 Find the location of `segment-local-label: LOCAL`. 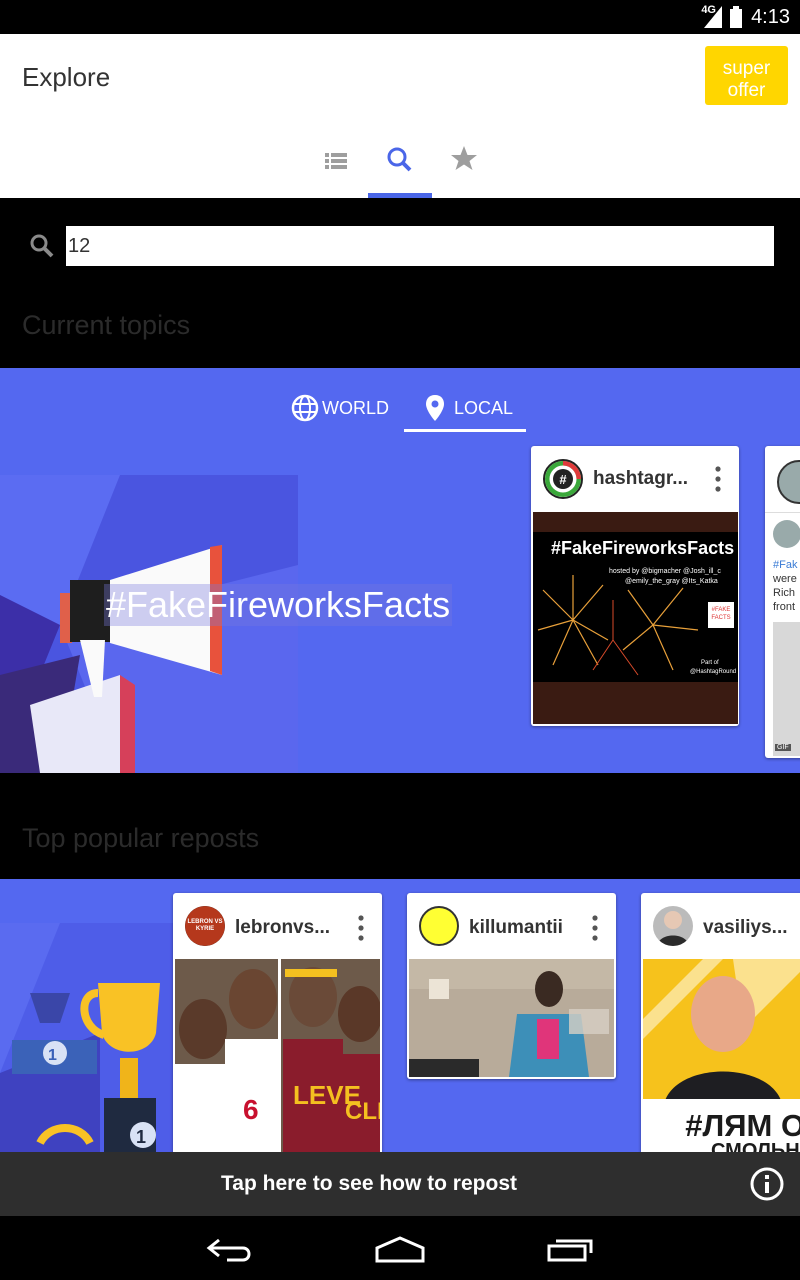

segment-local-label: LOCAL is located at coordinates (484, 407).